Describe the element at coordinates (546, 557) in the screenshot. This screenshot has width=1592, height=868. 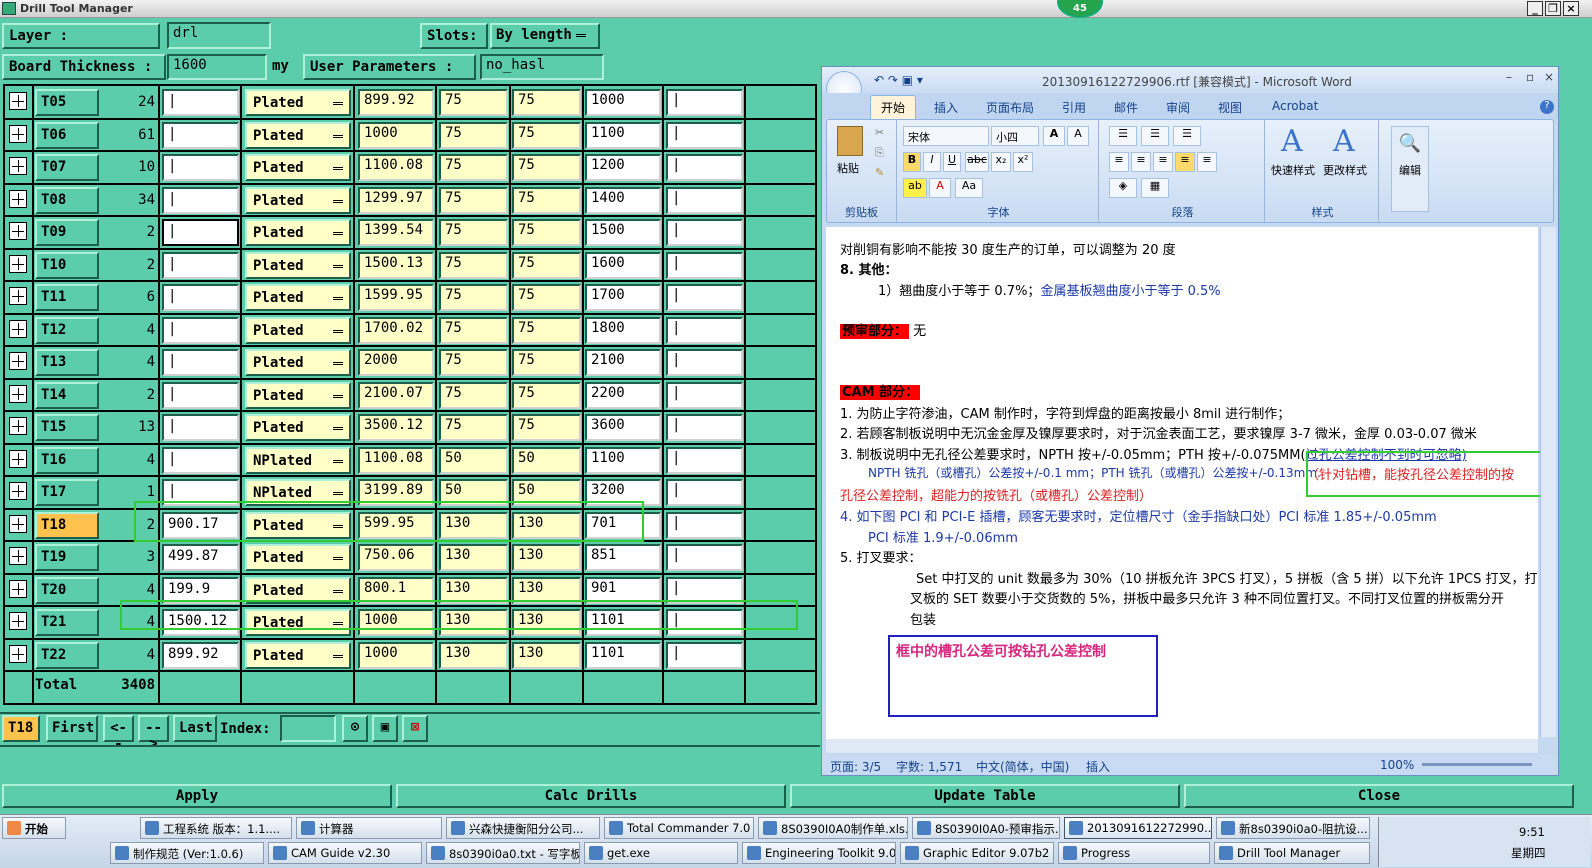
I see `minus-tolerance-field: 130` at that location.